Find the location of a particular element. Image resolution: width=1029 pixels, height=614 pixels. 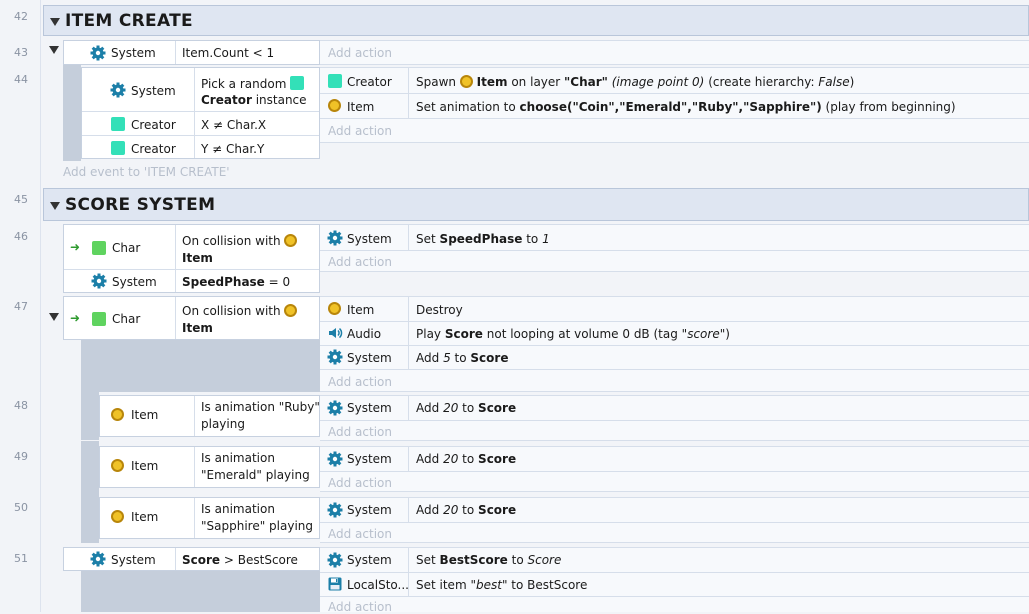

floppy-disk-icon is located at coordinates (335, 584).